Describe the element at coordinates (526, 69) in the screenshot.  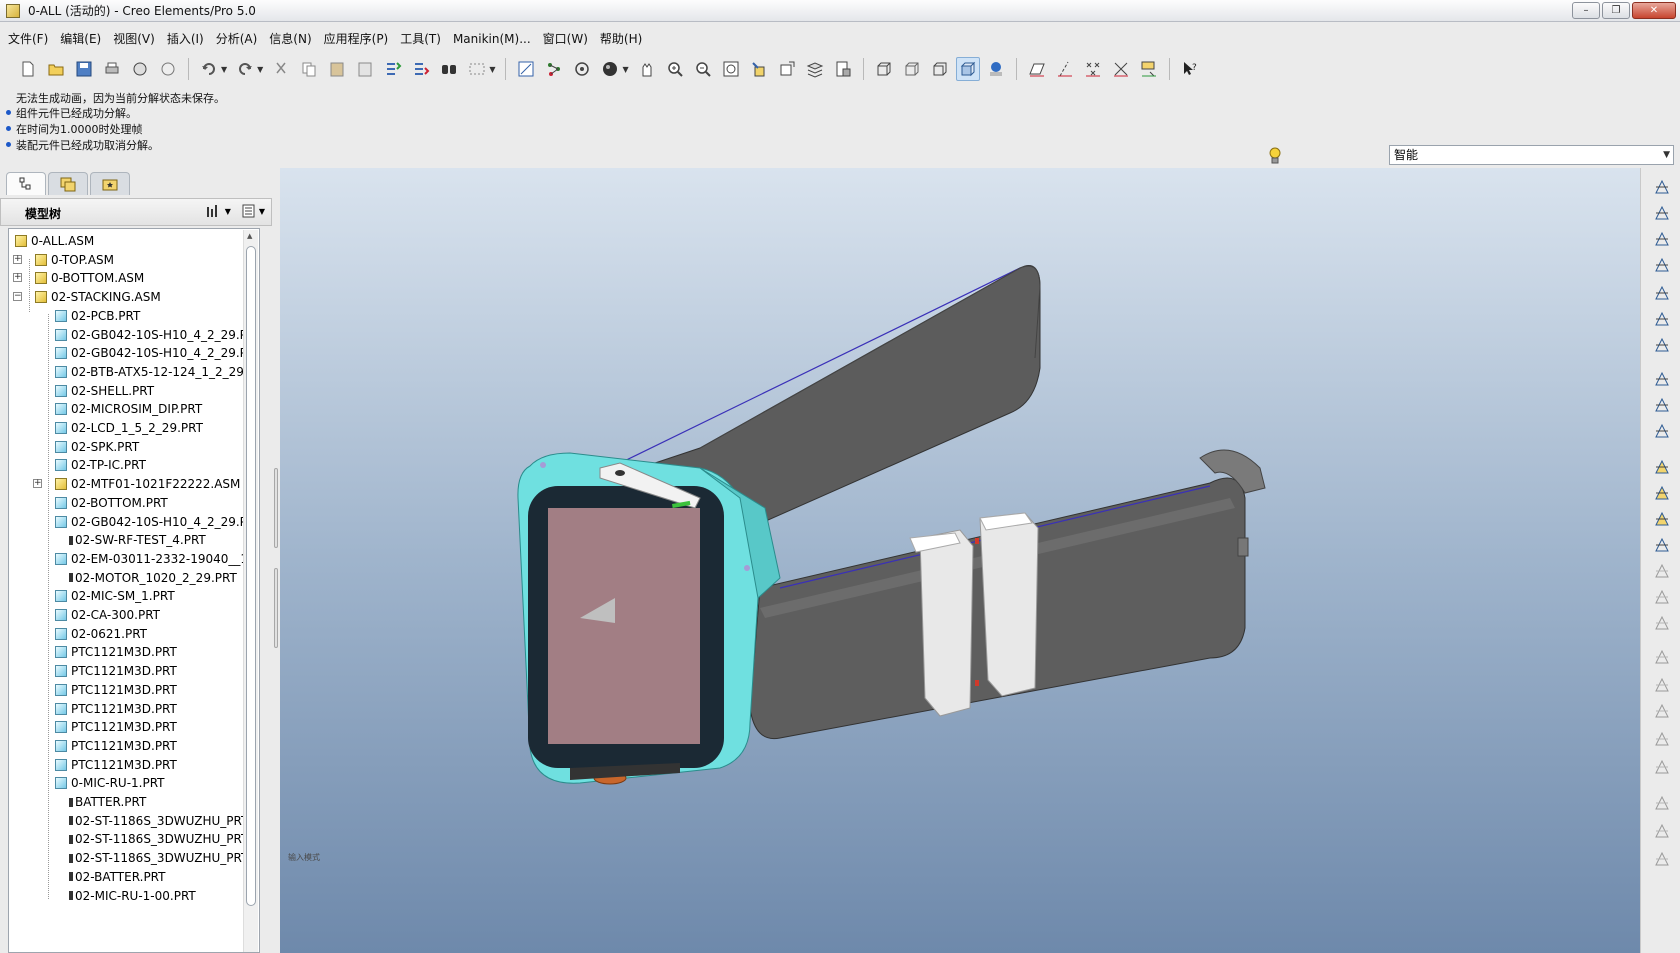
I see `spin-center-icon` at that location.